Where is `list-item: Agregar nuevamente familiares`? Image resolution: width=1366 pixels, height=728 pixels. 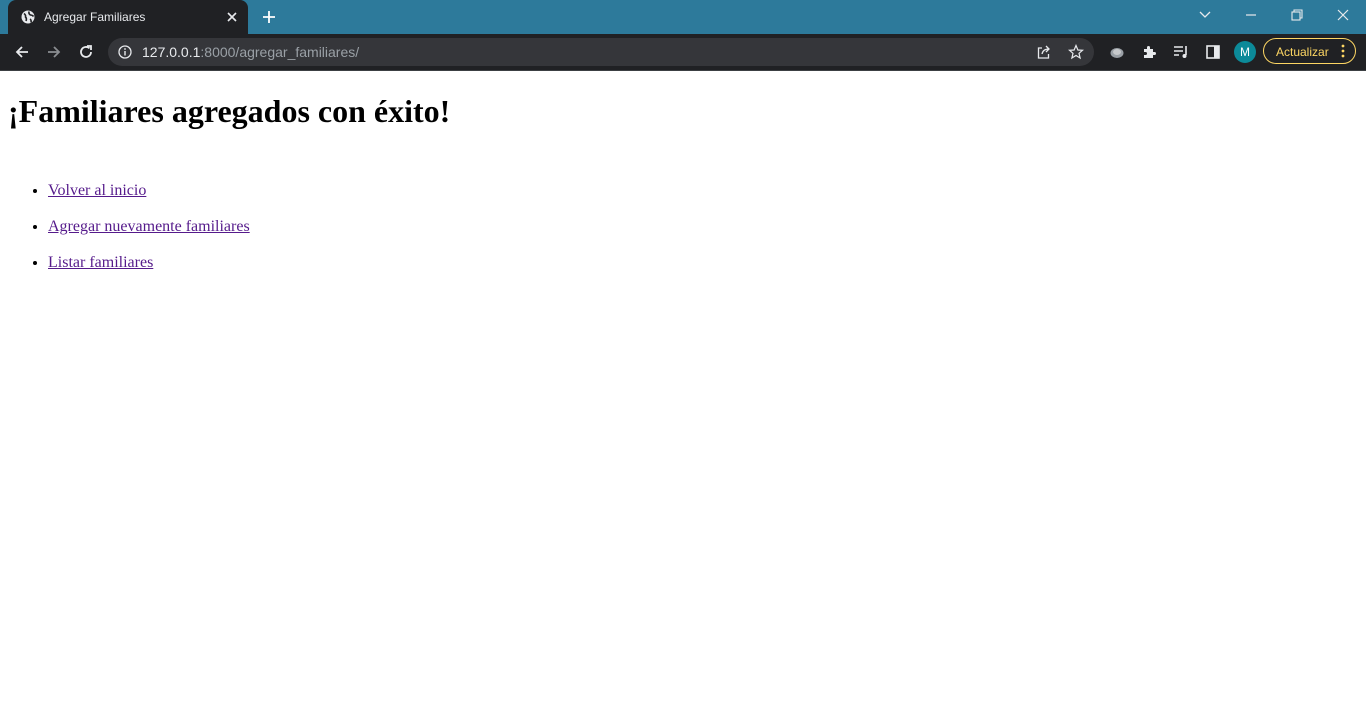 list-item: Agregar nuevamente familiares is located at coordinates (149, 227).